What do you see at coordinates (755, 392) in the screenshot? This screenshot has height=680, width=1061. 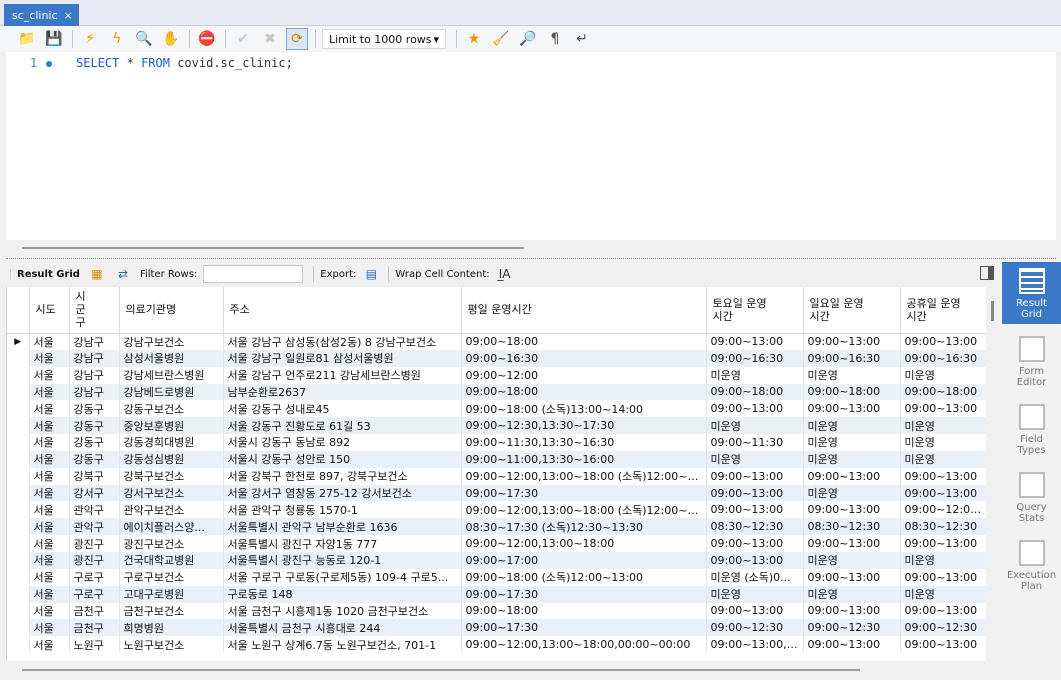 I see `table-cell: 09:00~18:00` at bounding box center [755, 392].